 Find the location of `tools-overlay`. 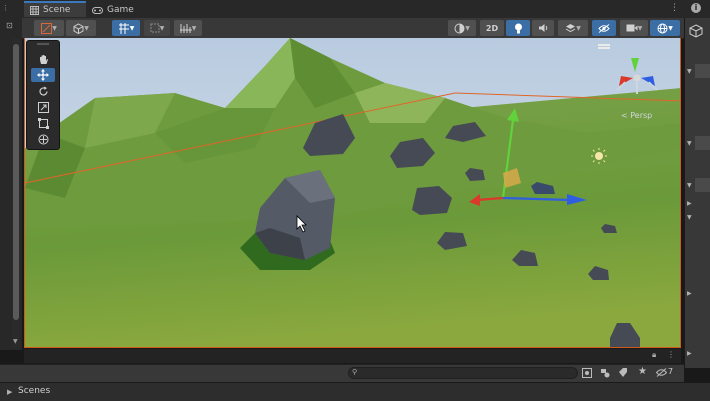

tools-overlay is located at coordinates (43, 95).